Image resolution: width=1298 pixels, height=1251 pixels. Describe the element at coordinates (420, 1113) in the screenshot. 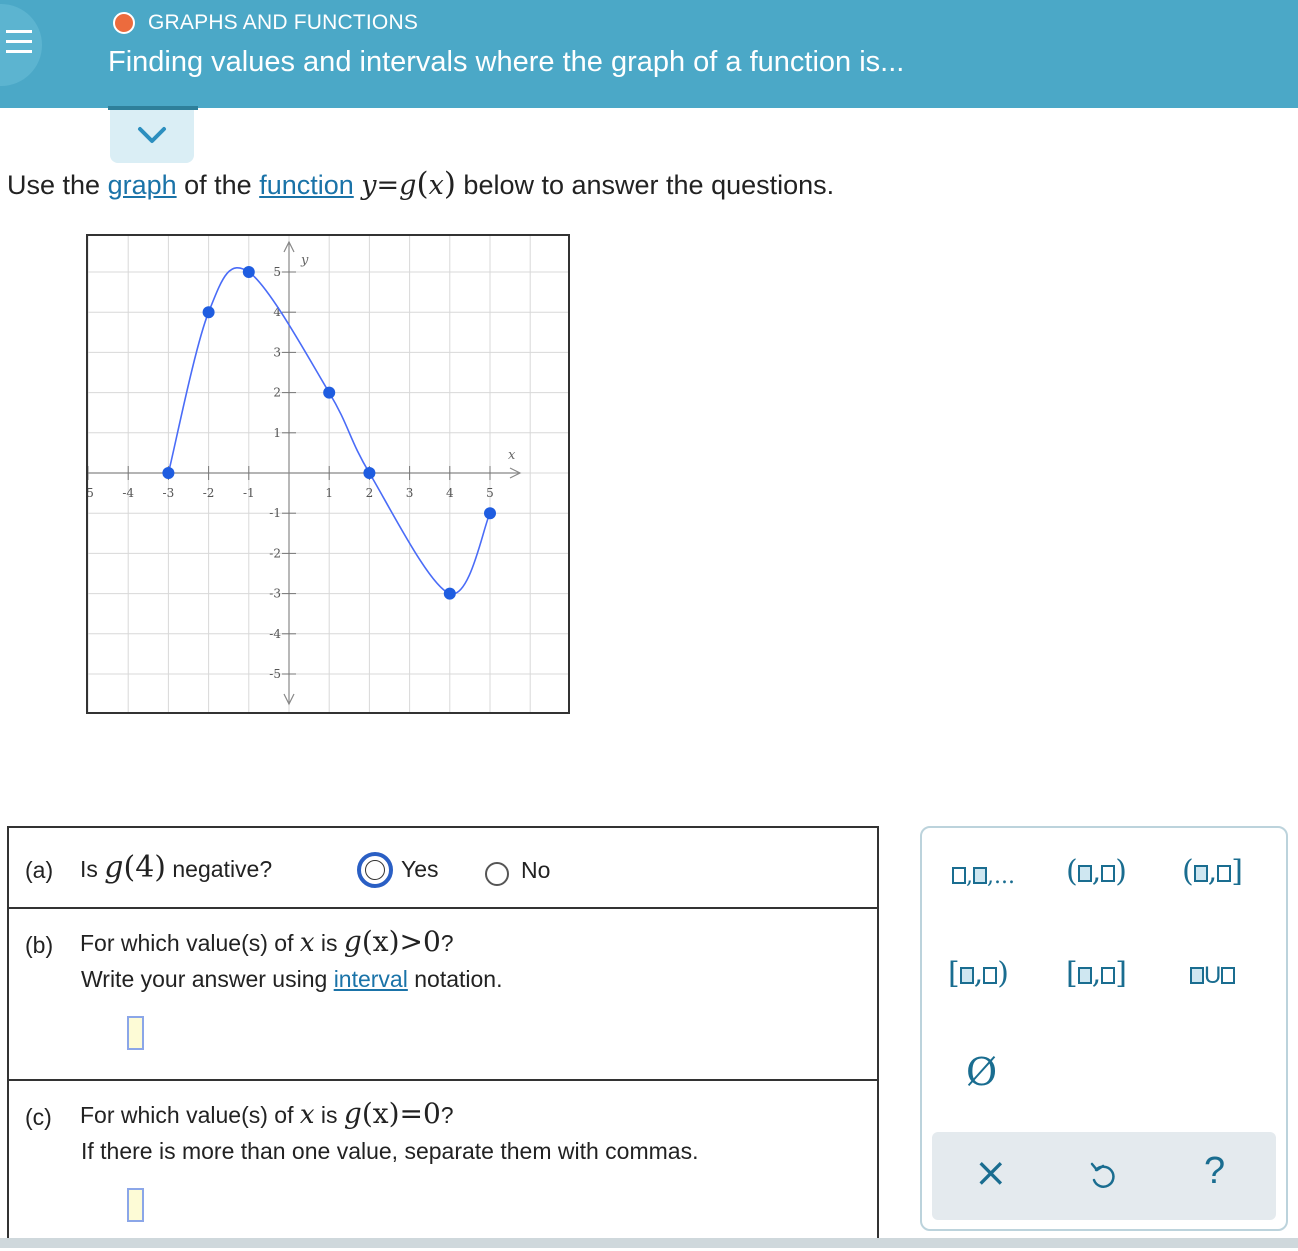

I see `math-relation: =0` at that location.